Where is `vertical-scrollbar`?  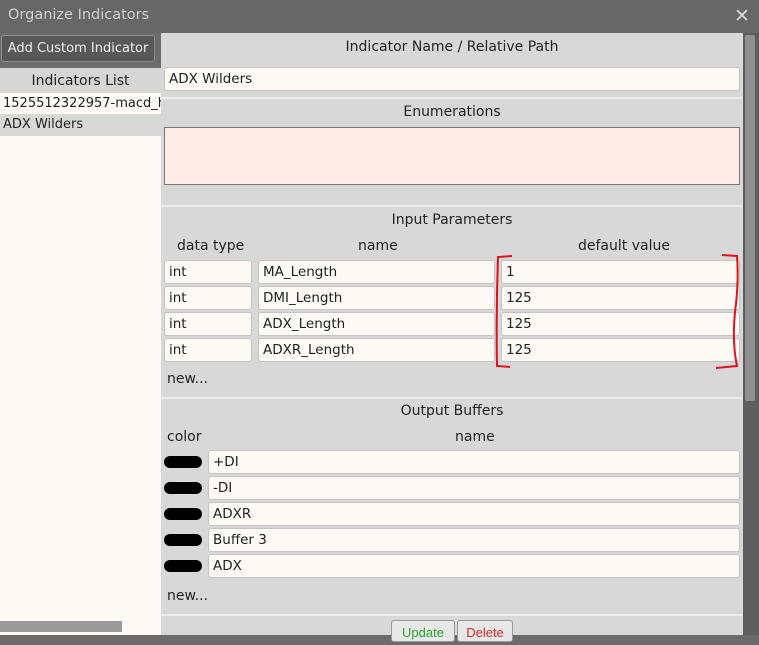 vertical-scrollbar is located at coordinates (751, 334).